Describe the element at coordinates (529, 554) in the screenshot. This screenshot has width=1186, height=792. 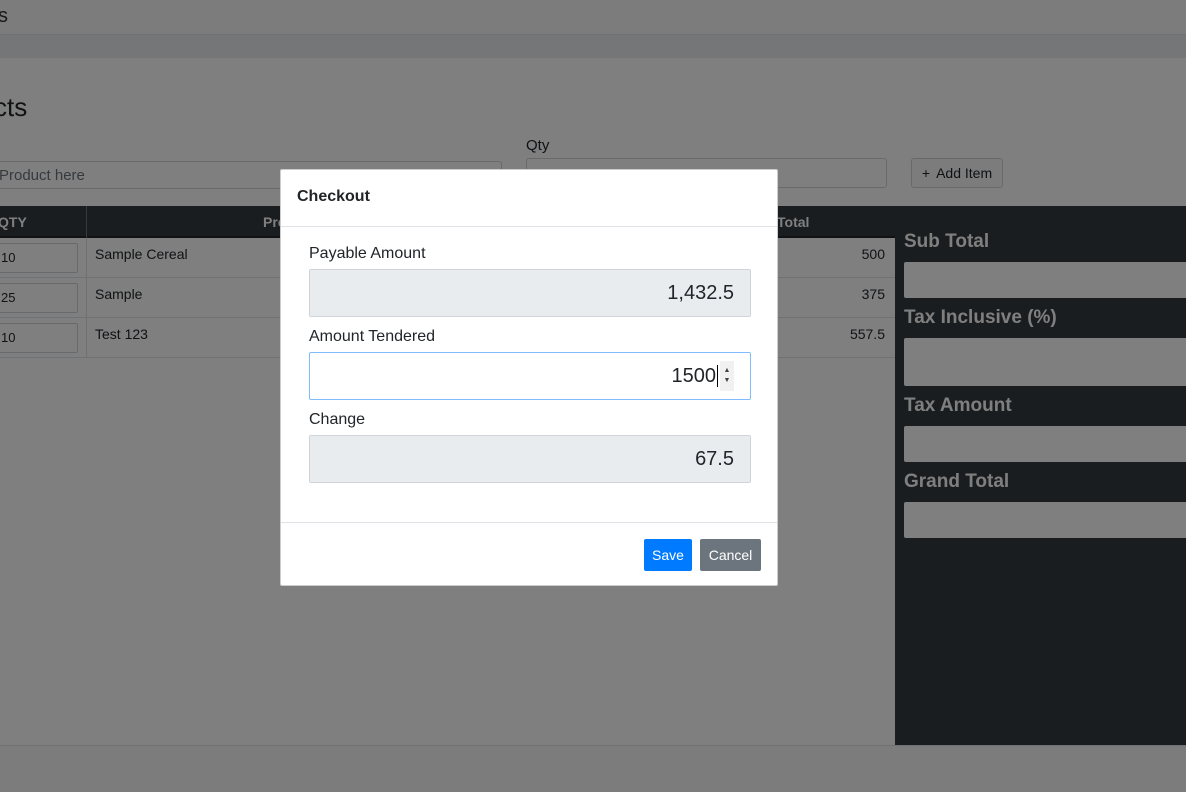
I see `modal-footer: Save Cancel` at that location.